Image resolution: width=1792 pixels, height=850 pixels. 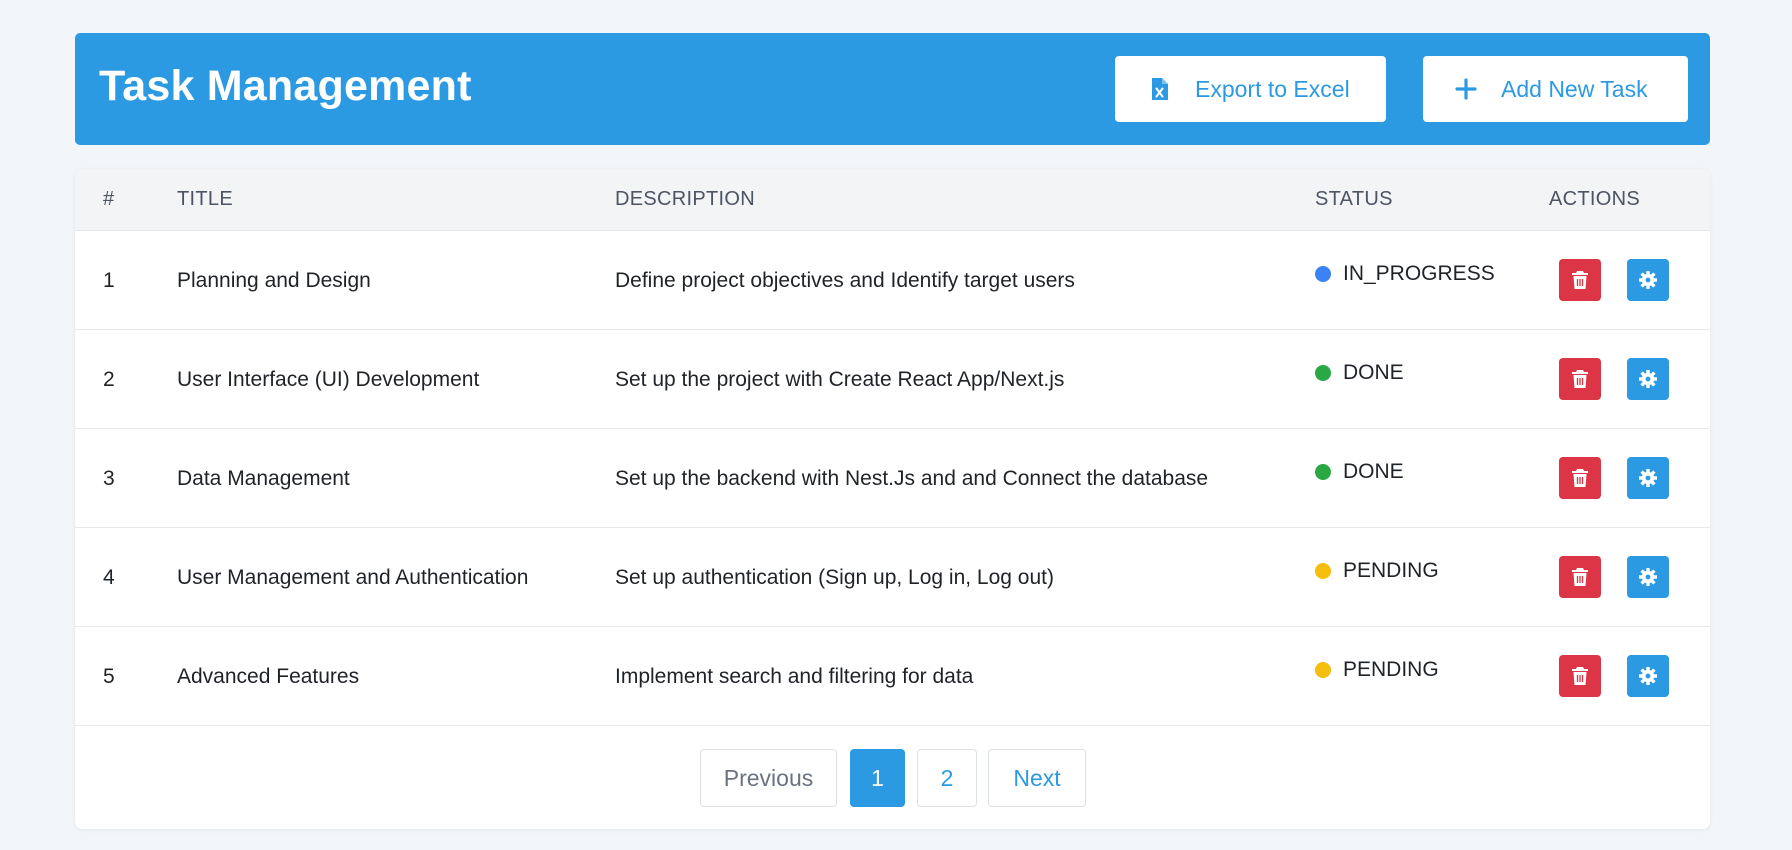 I want to click on task-status: IN_PROGRESS, so click(x=1405, y=274).